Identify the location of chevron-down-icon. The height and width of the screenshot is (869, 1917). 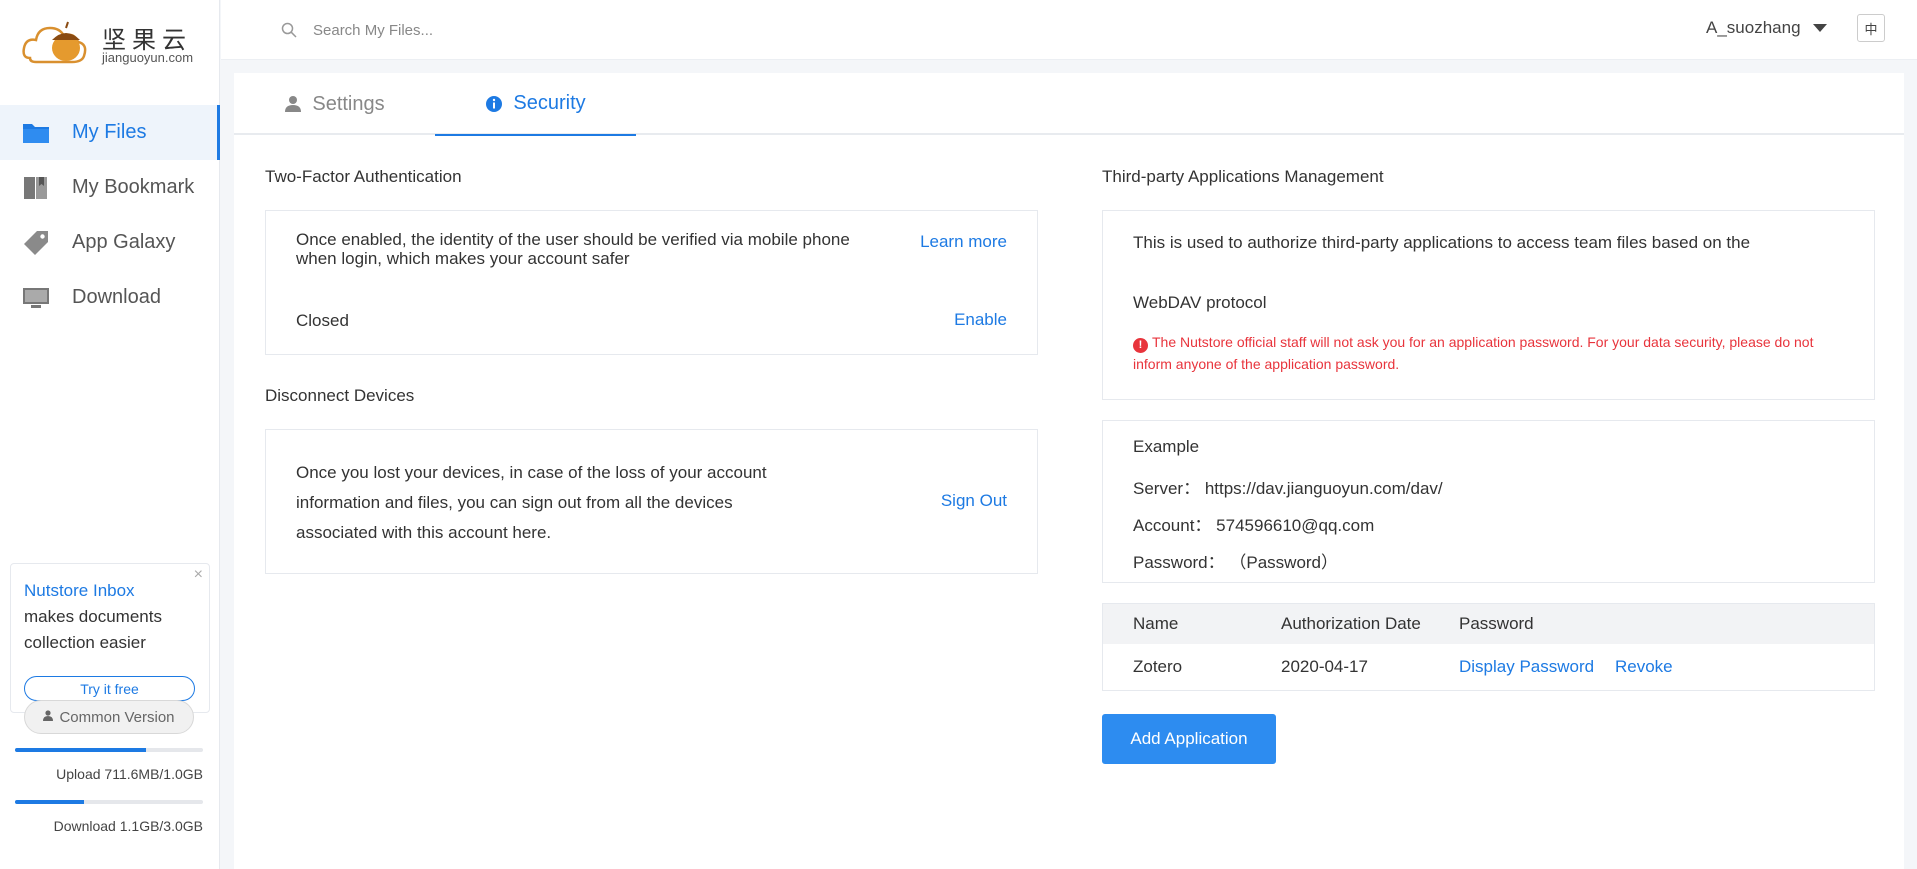
(1819, 28).